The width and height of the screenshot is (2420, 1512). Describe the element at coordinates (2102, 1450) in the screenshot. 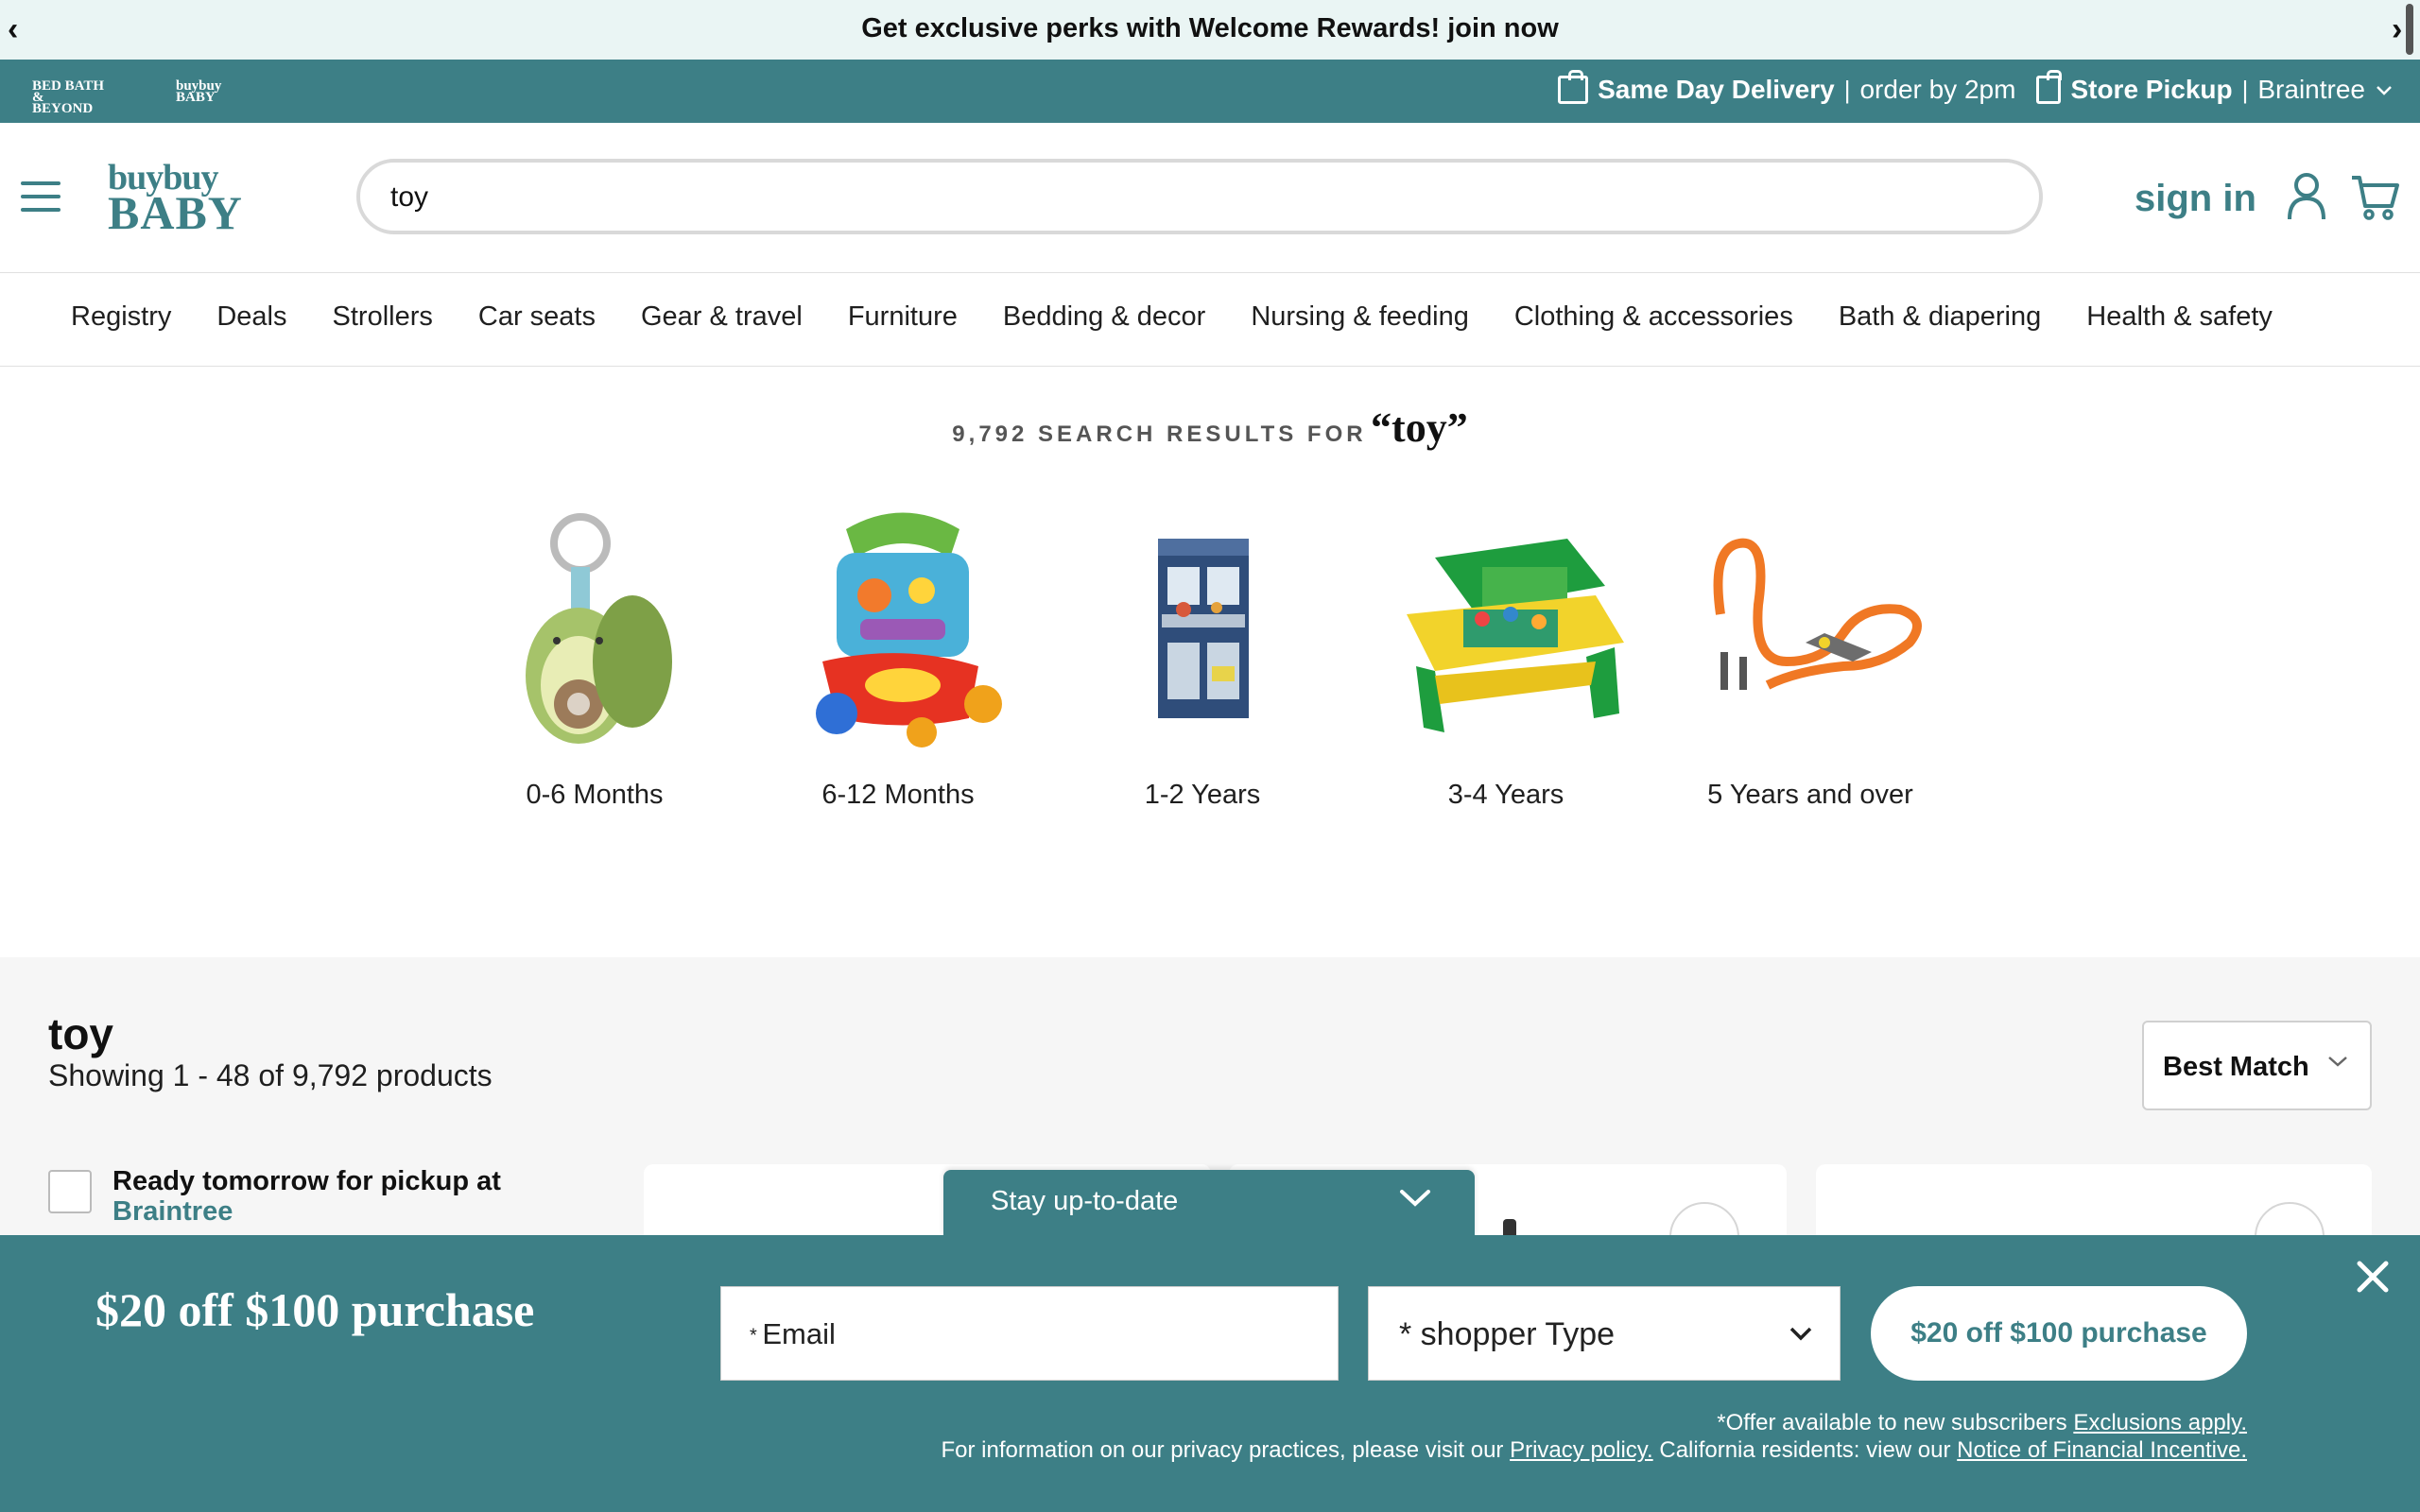

I see `financial-incentive-link: Notice of Financial Incentive.` at that location.